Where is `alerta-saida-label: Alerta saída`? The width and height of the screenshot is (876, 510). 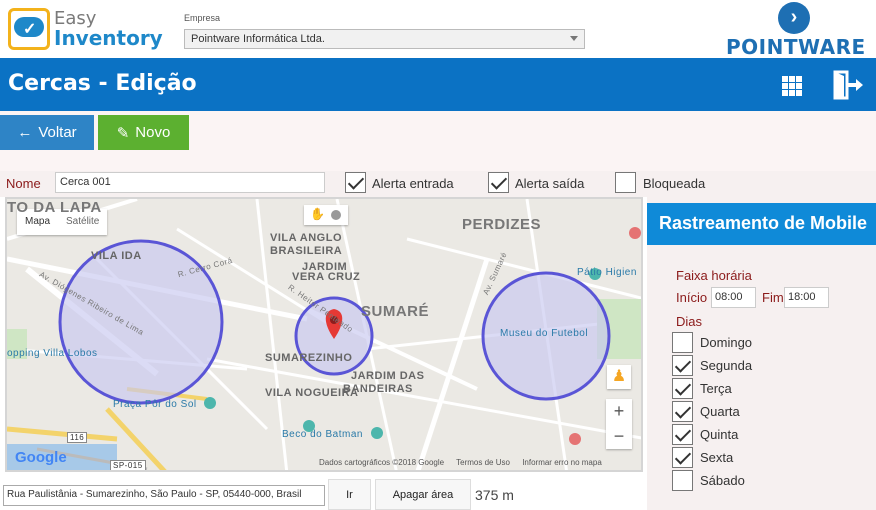
alerta-saida-label: Alerta saída is located at coordinates (550, 183).